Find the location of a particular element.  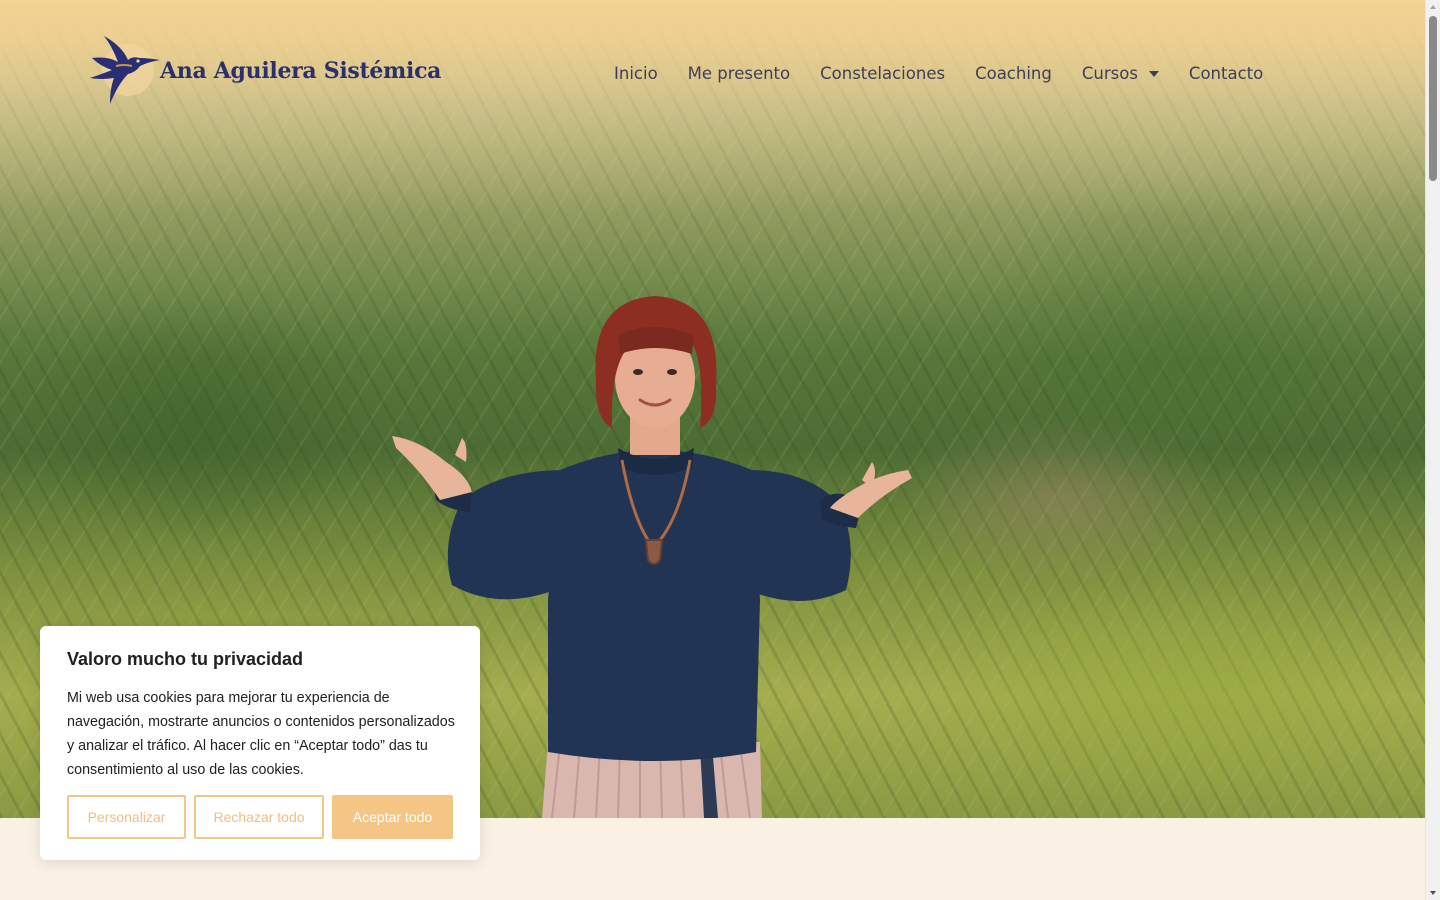

nav-item-constelaciones: Constelaciones is located at coordinates (882, 73).